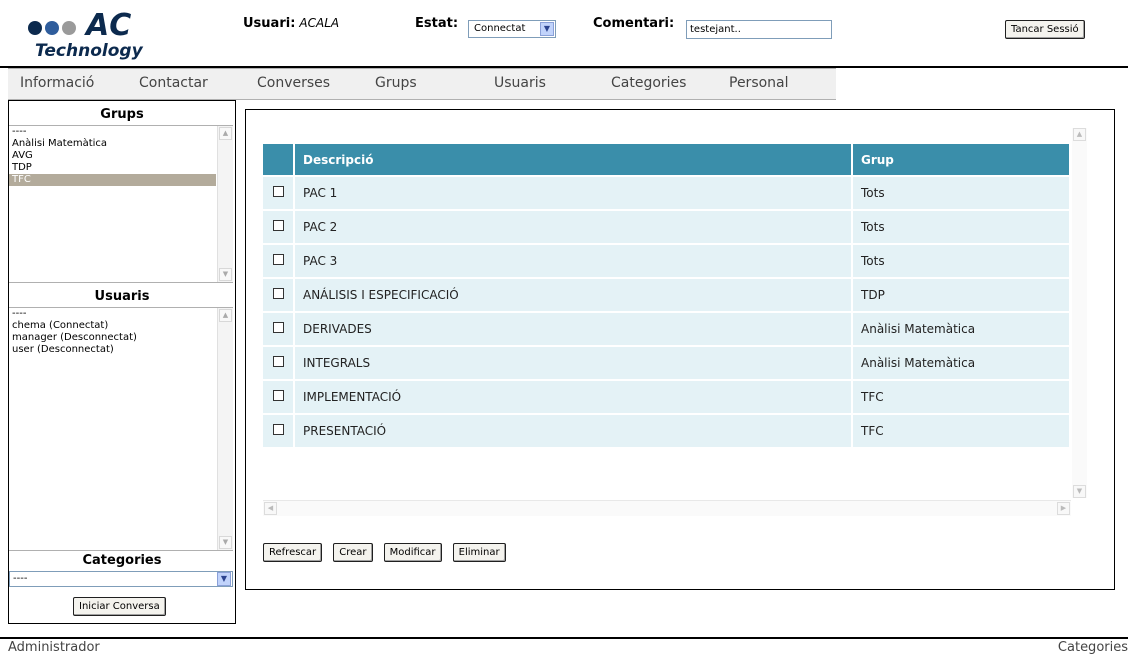  I want to click on comment-label: Comentari:, so click(634, 23).